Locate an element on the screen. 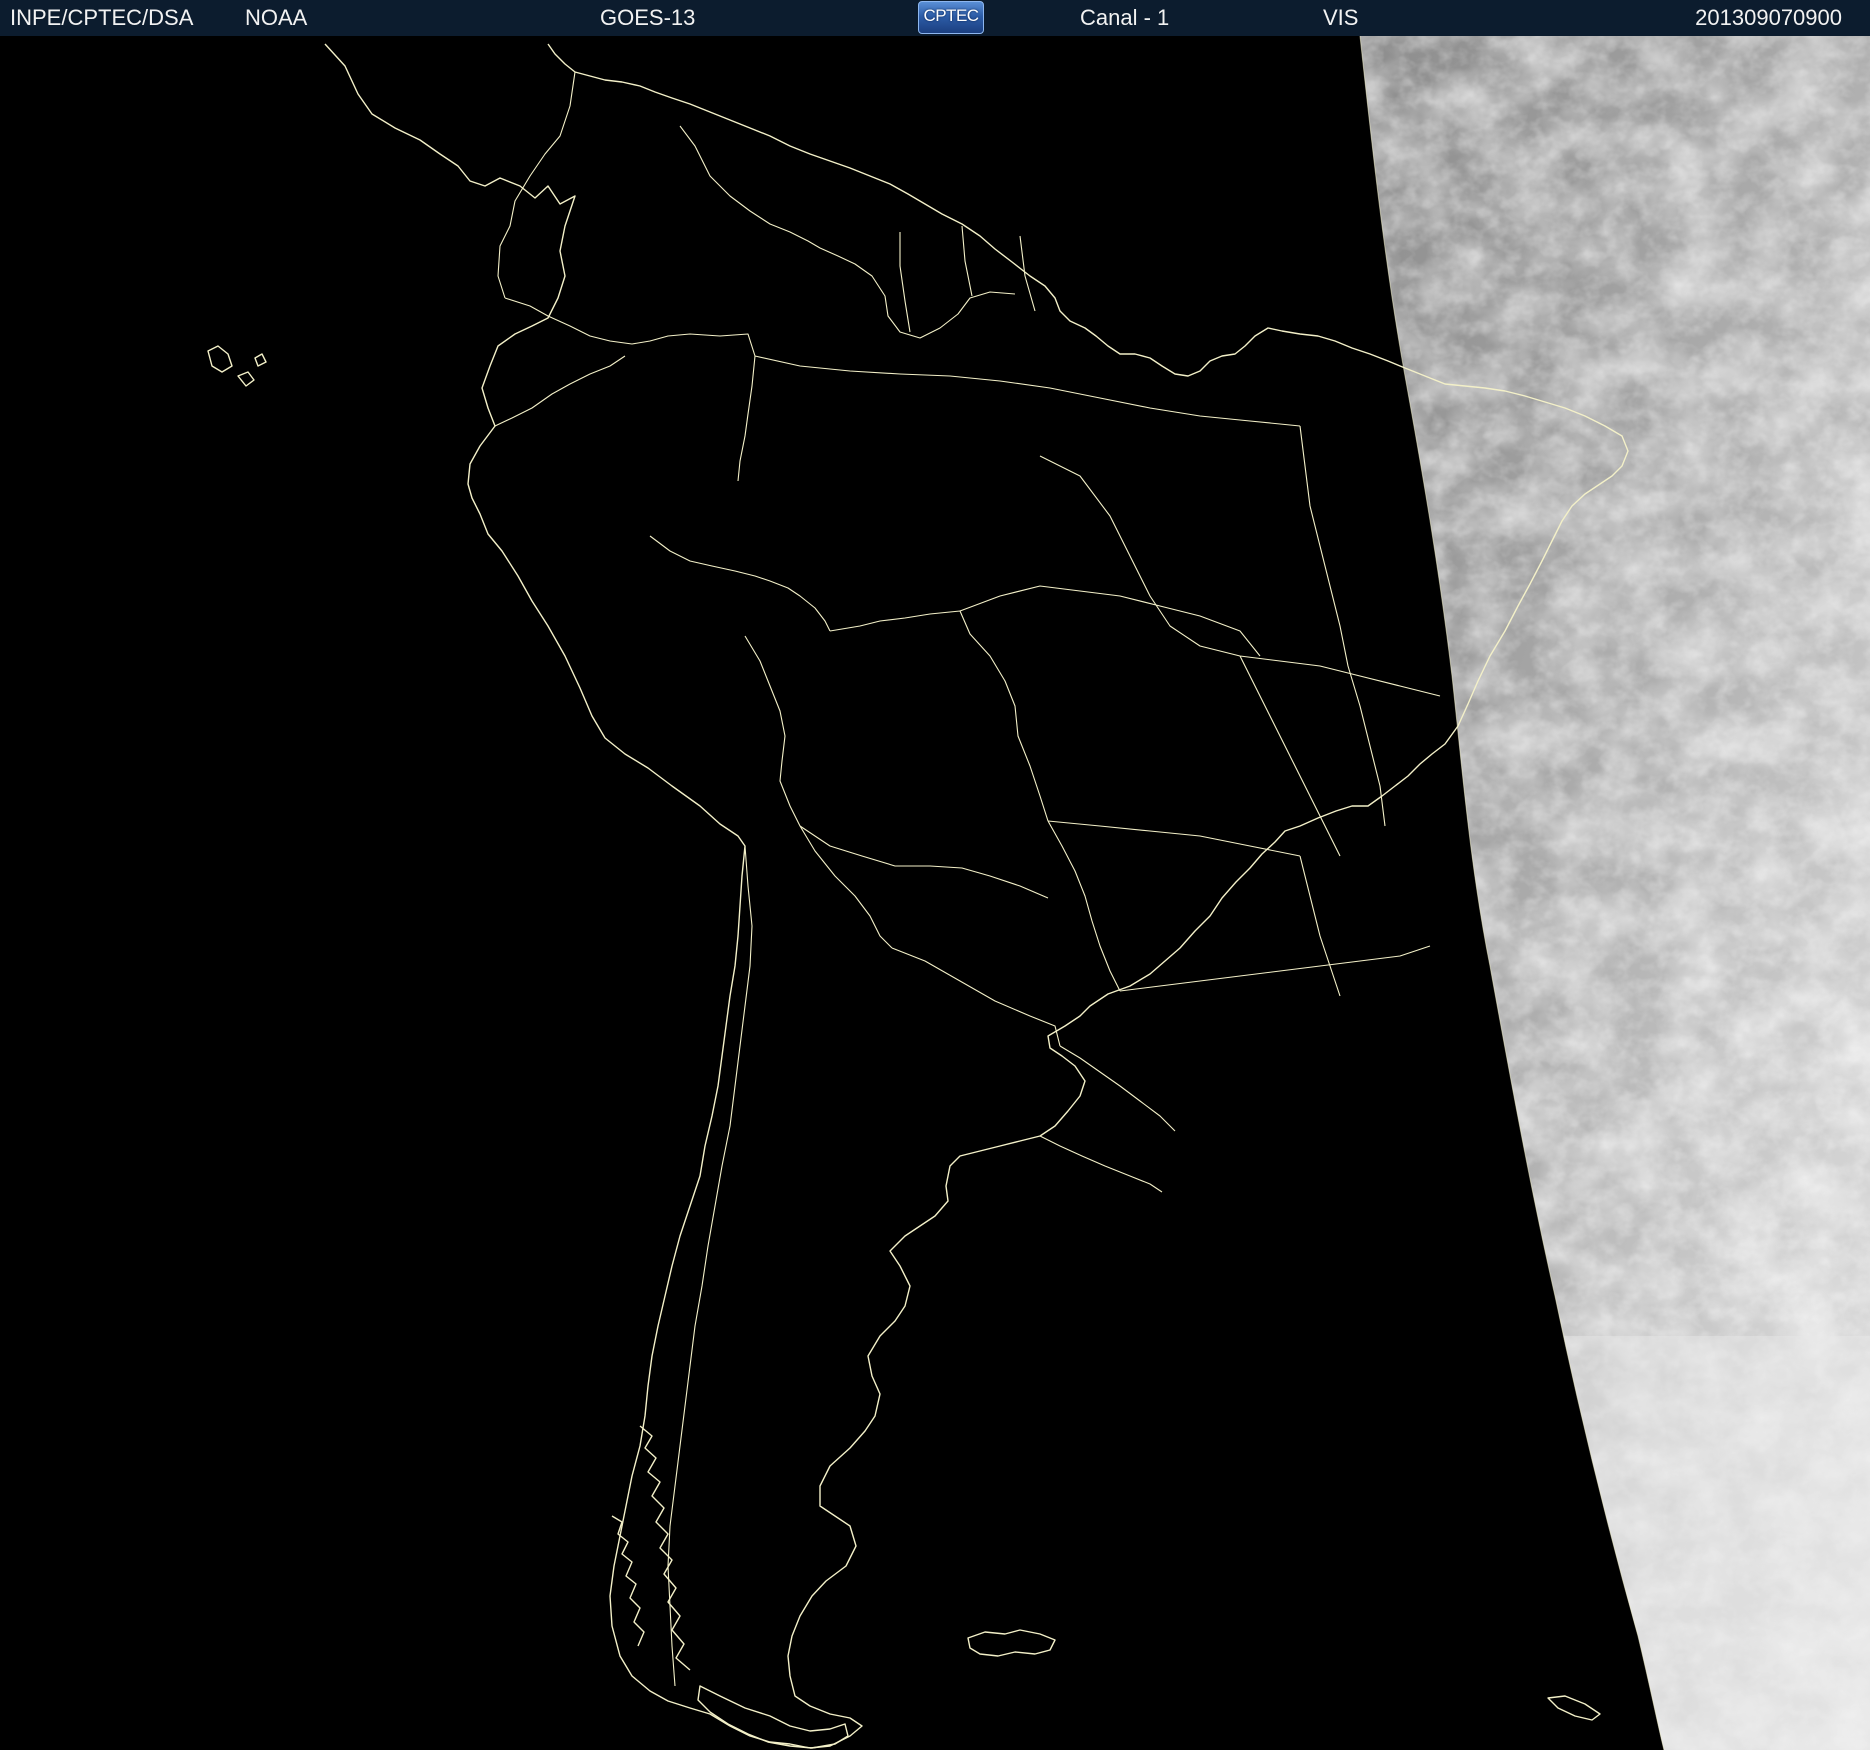  border-brazil-minas is located at coordinates (1290, 756).